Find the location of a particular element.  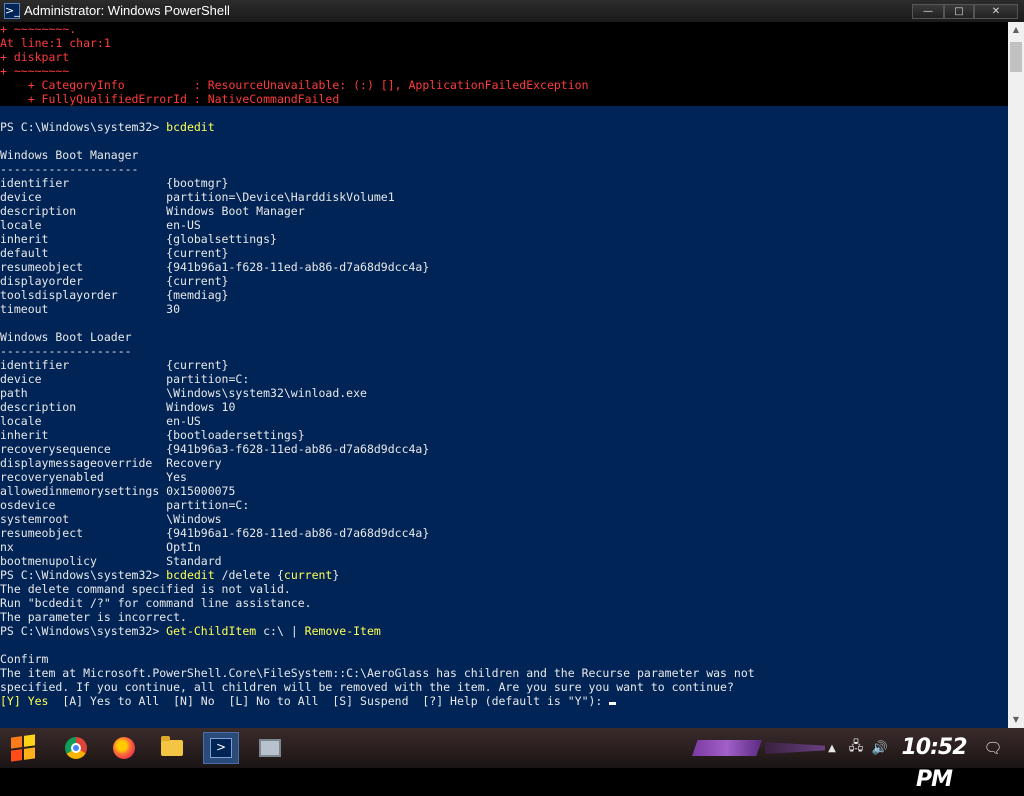

bcd-entry-key: displayorder is located at coordinates (83, 281).